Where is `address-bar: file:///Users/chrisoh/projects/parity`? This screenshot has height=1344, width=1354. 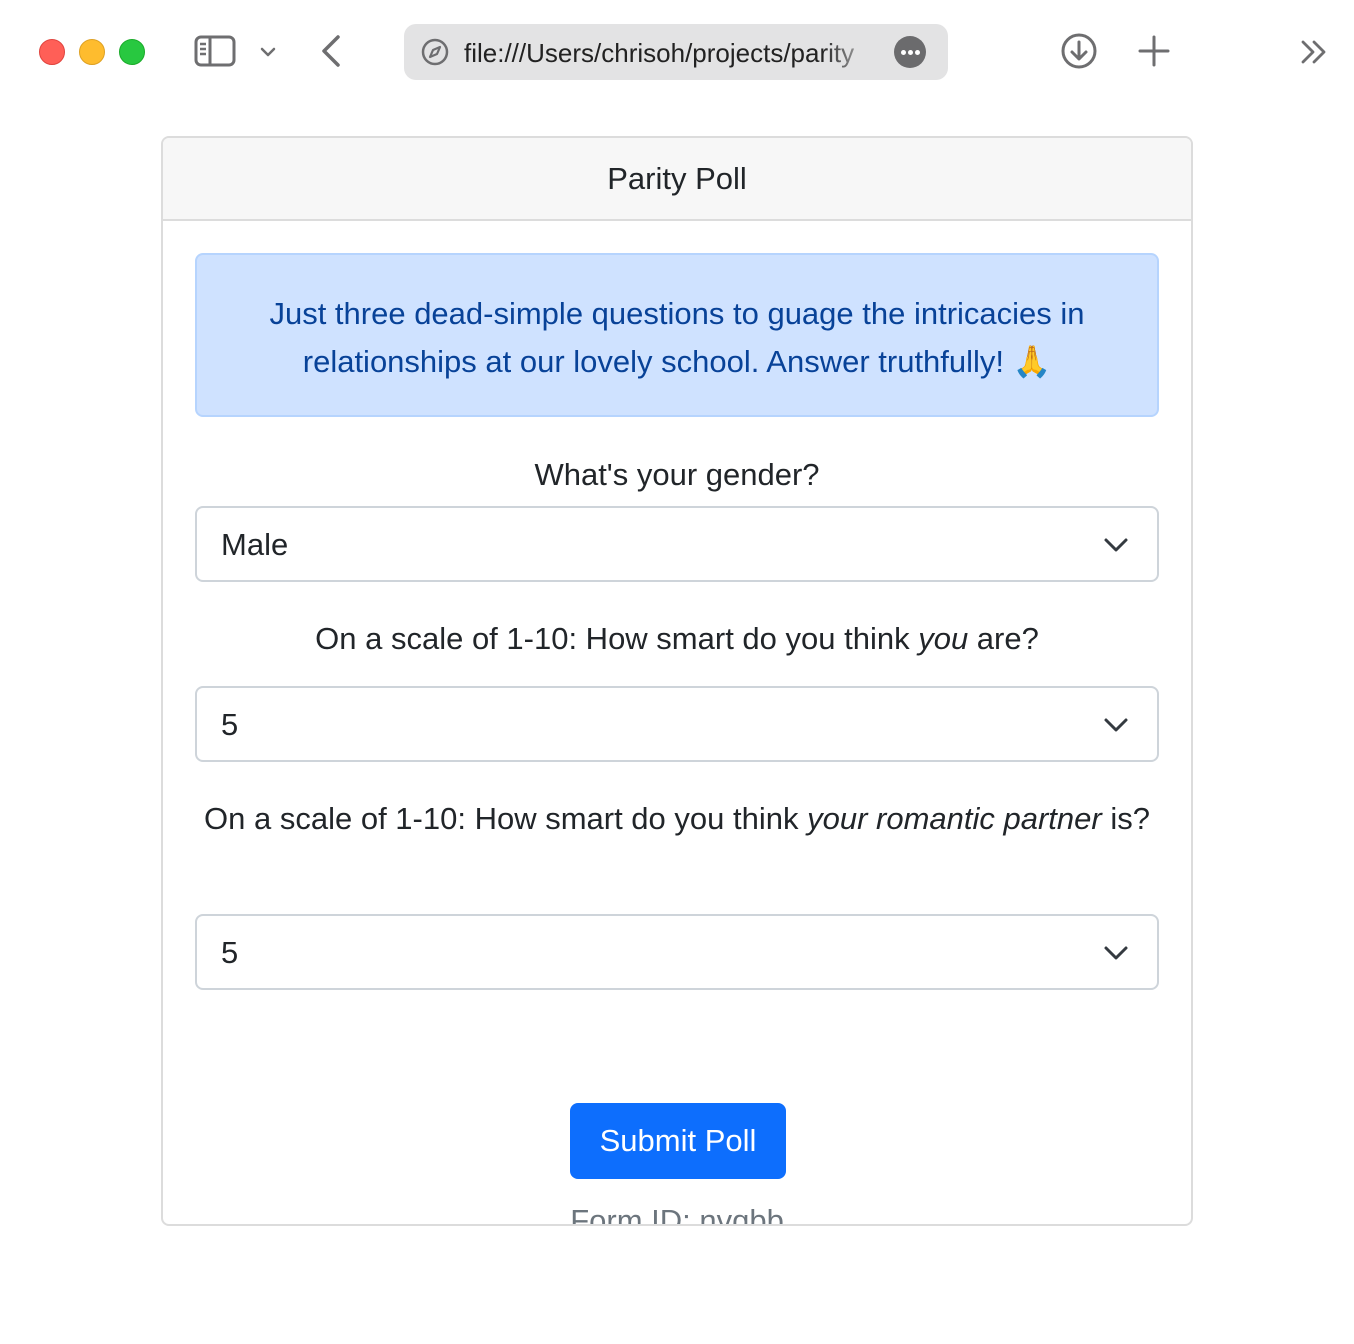 address-bar: file:///Users/chrisoh/projects/parity is located at coordinates (676, 52).